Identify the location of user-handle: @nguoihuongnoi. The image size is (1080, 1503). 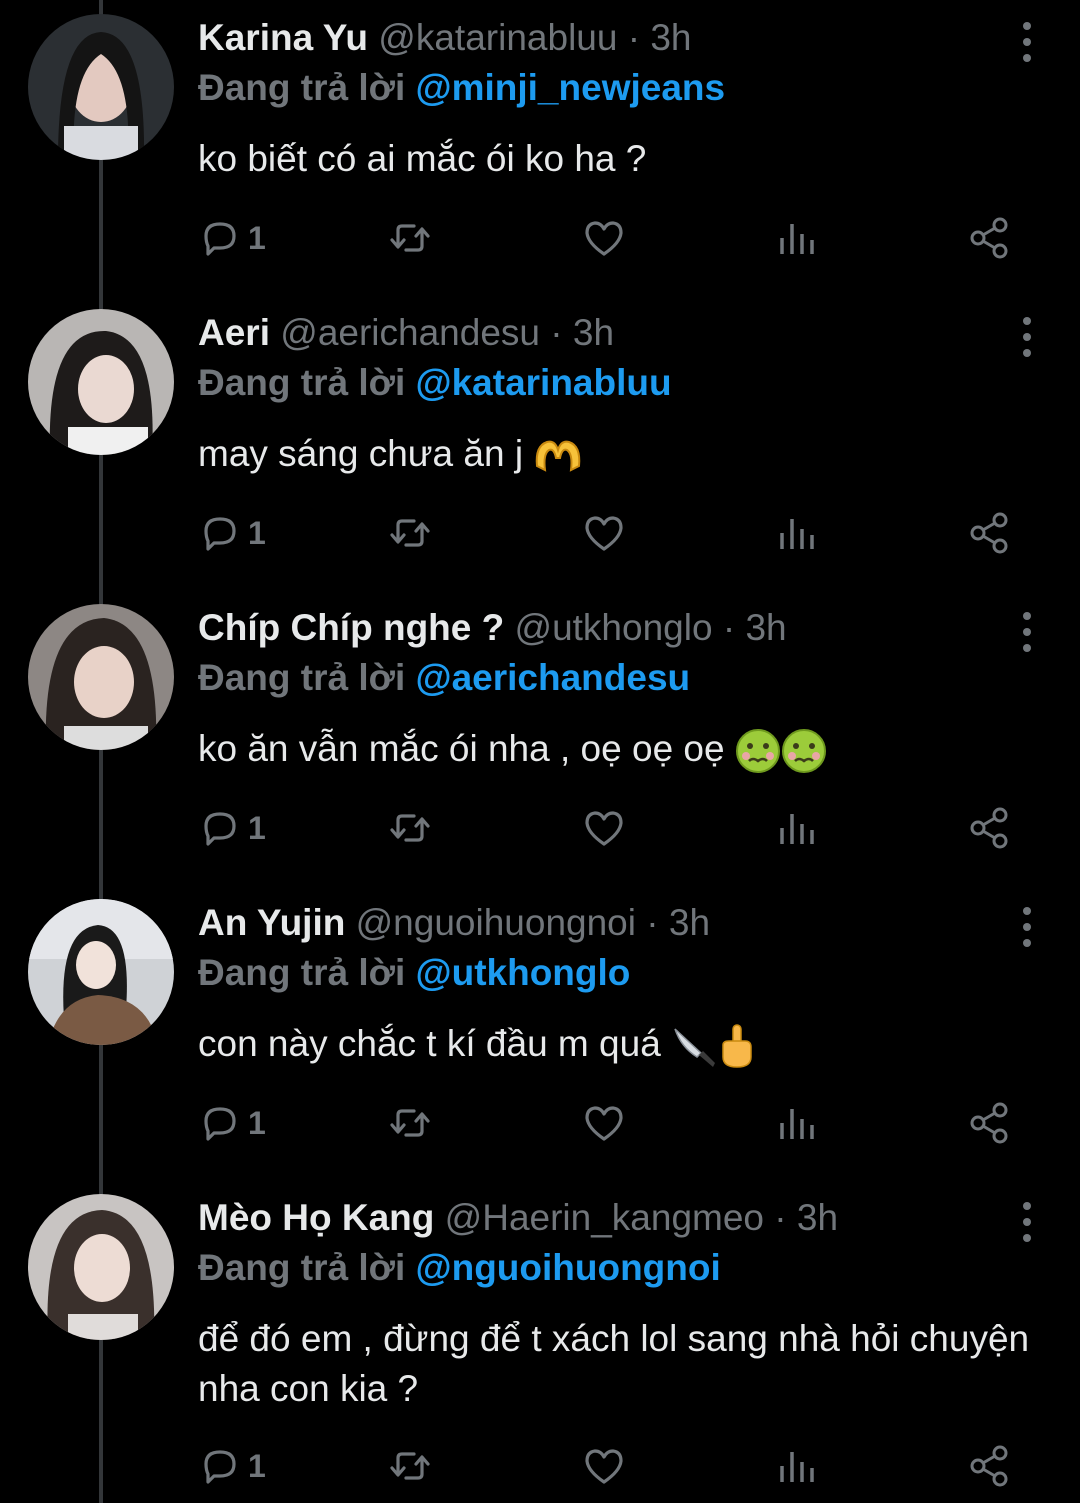
(496, 922).